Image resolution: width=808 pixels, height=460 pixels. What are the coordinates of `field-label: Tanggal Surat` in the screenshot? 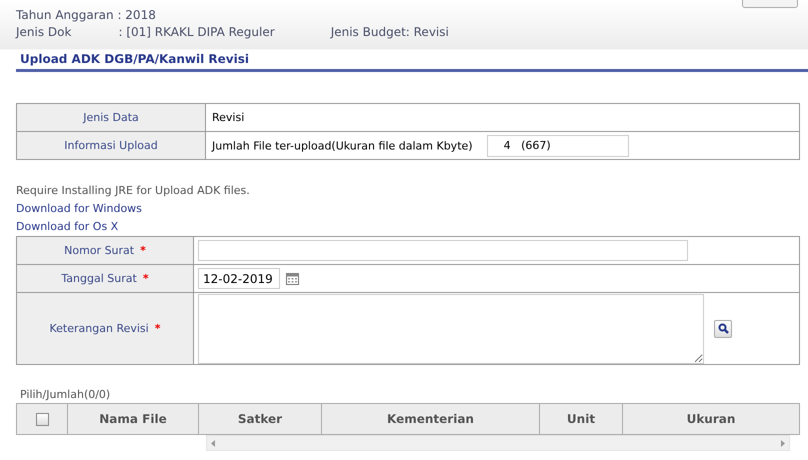 It's located at (99, 278).